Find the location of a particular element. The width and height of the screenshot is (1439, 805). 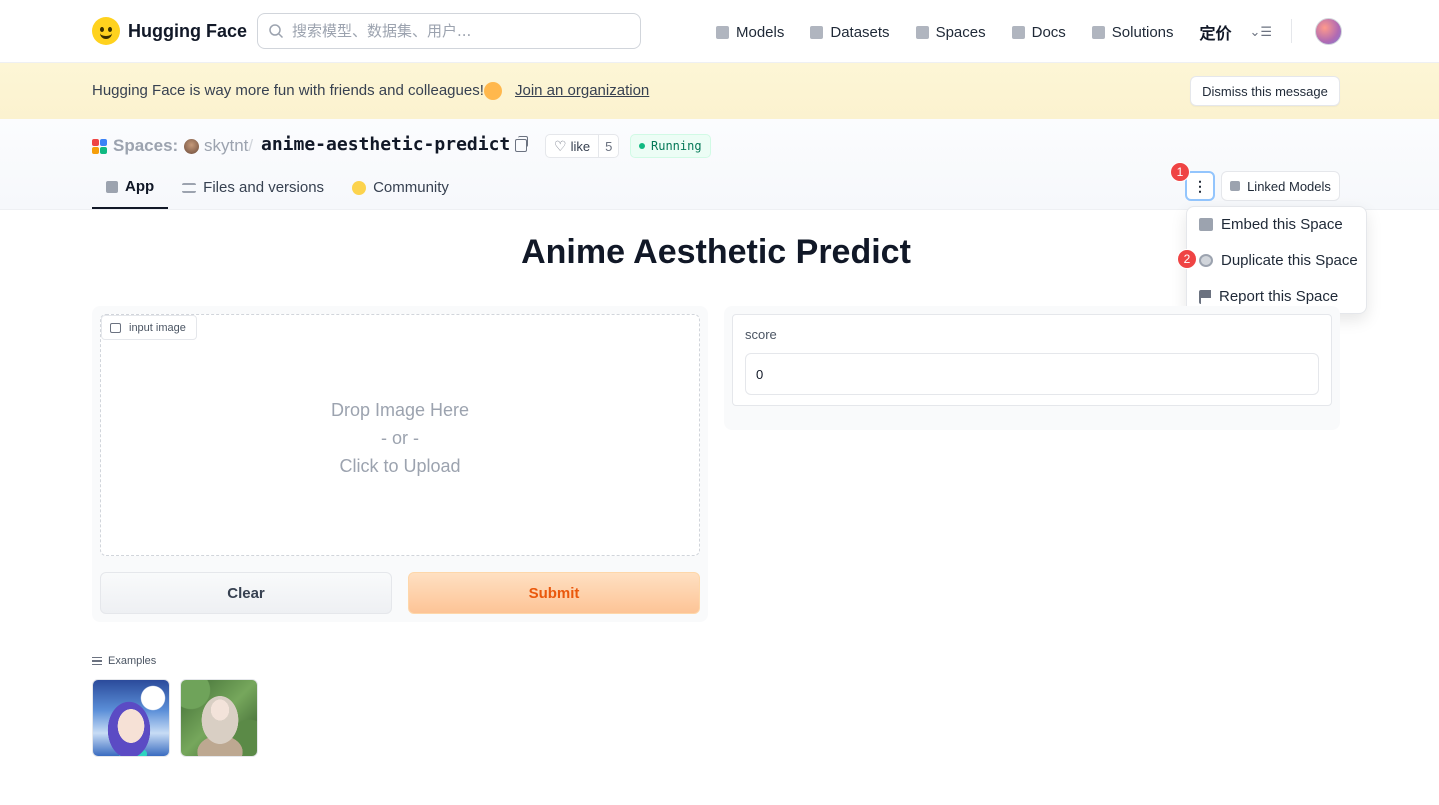

logo-text: Hugging Face is located at coordinates (188, 30).